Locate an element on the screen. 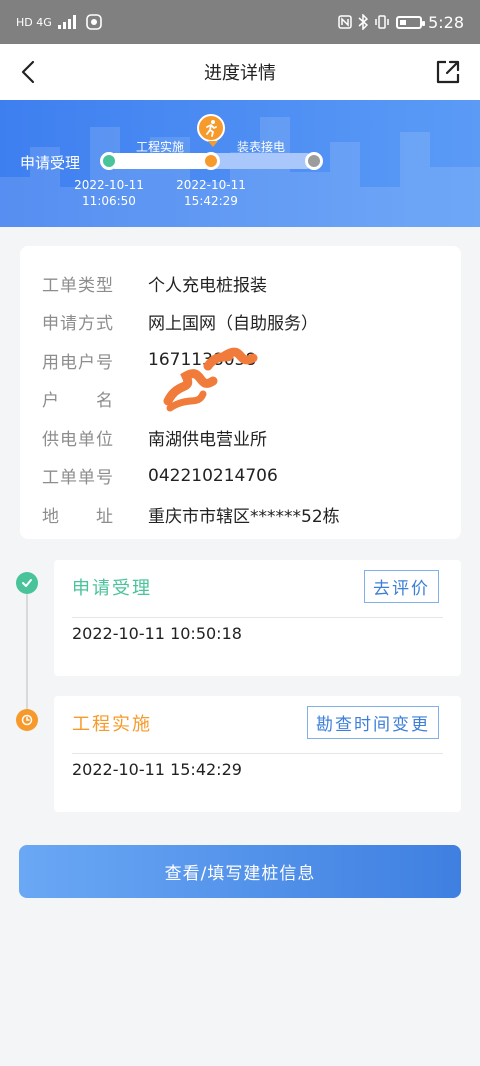 This screenshot has height=1066, width=480. progress-step-2-time: 15:42:29 is located at coordinates (211, 201).